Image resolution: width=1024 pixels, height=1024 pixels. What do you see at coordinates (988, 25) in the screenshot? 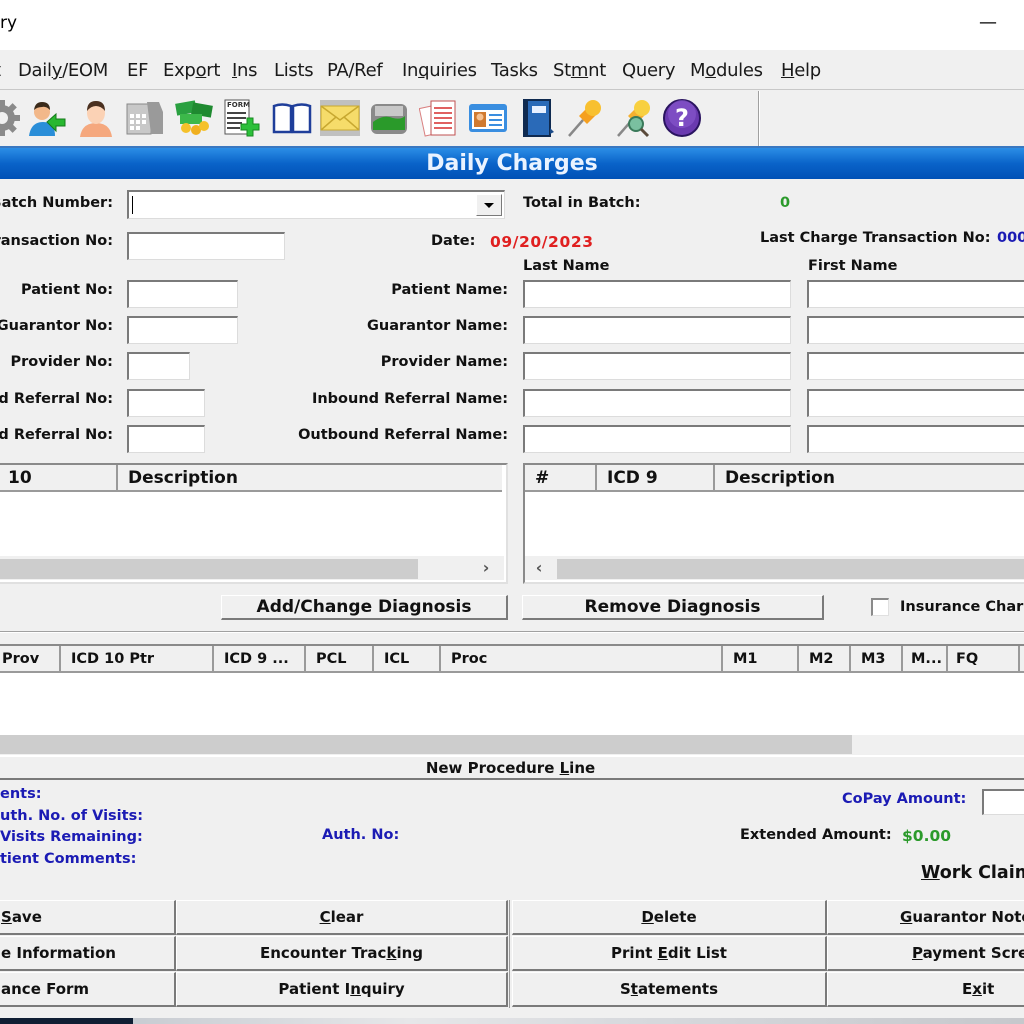
I see `minimize-button: —` at bounding box center [988, 25].